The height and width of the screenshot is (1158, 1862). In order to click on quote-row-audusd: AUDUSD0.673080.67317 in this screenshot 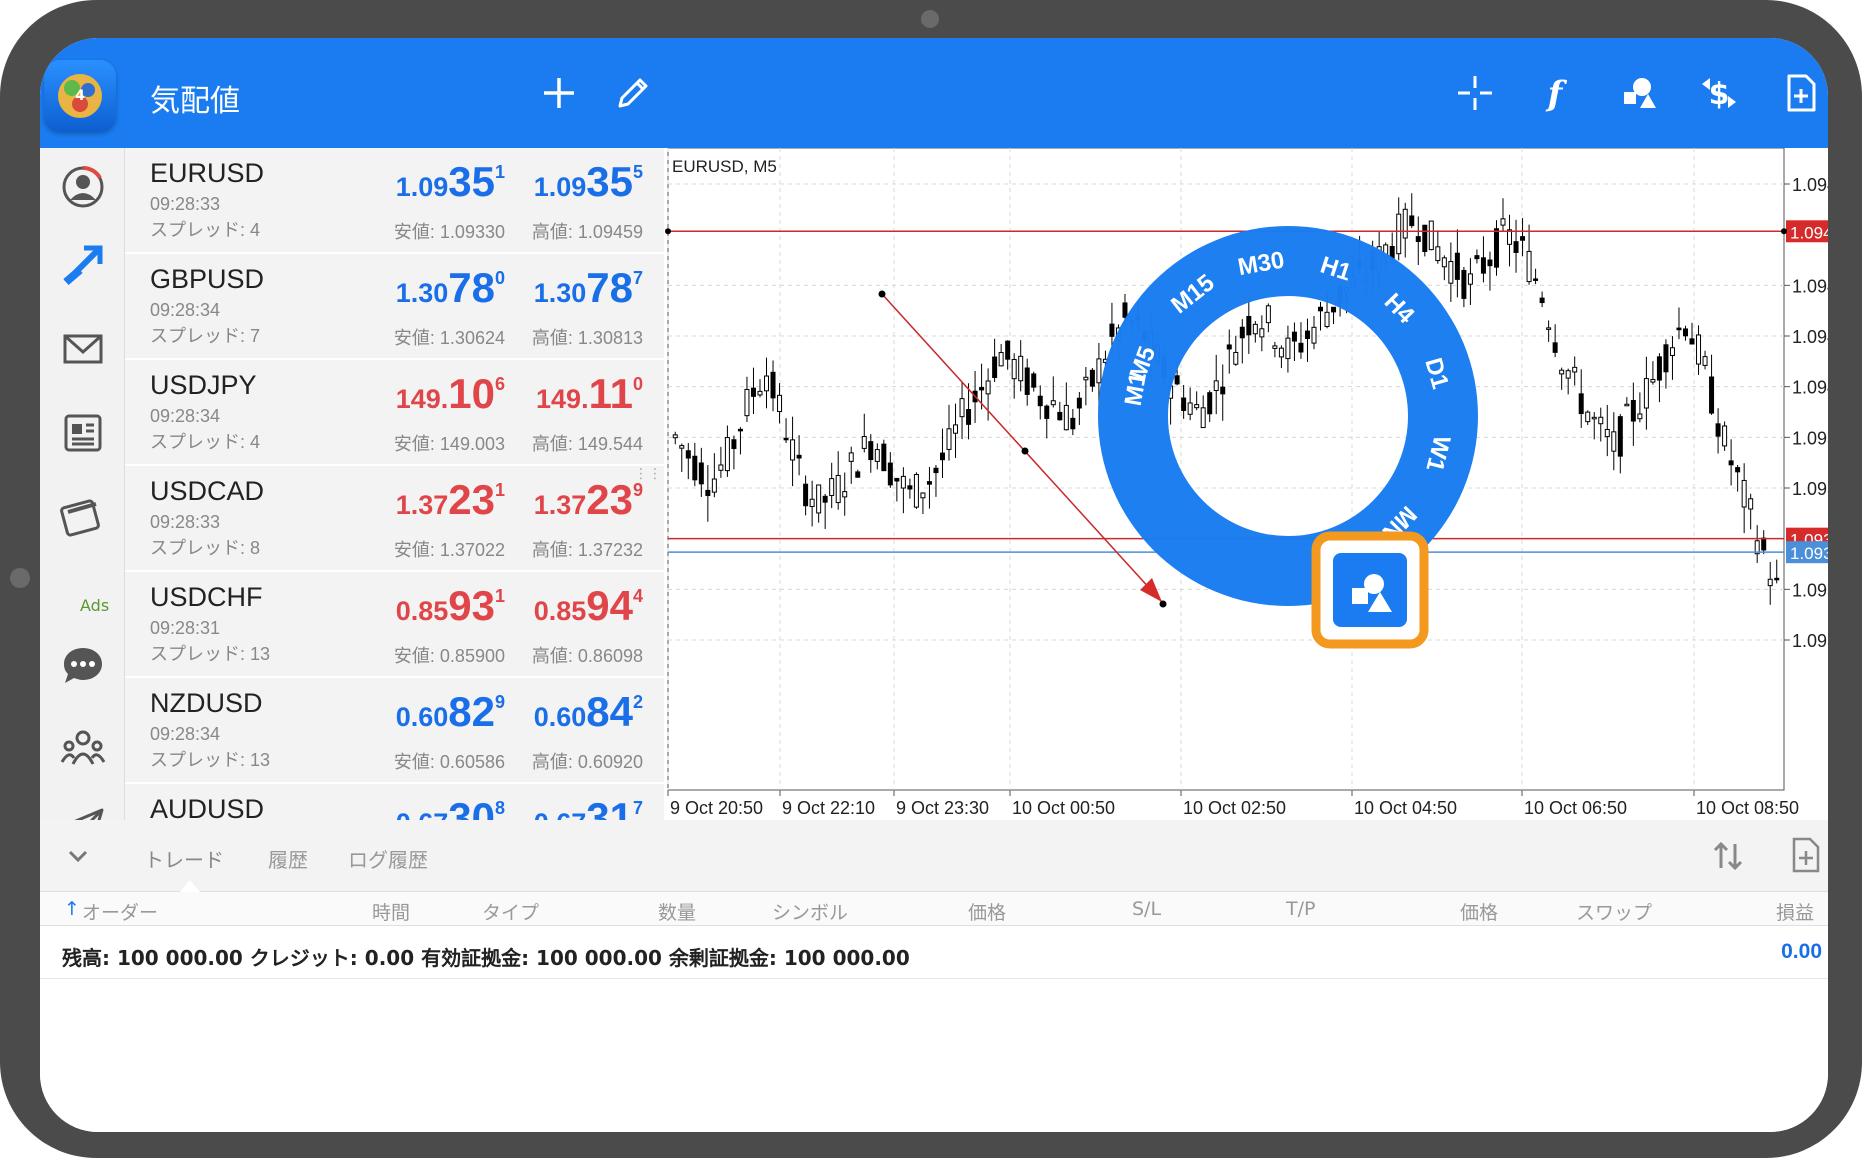, I will do `click(394, 802)`.